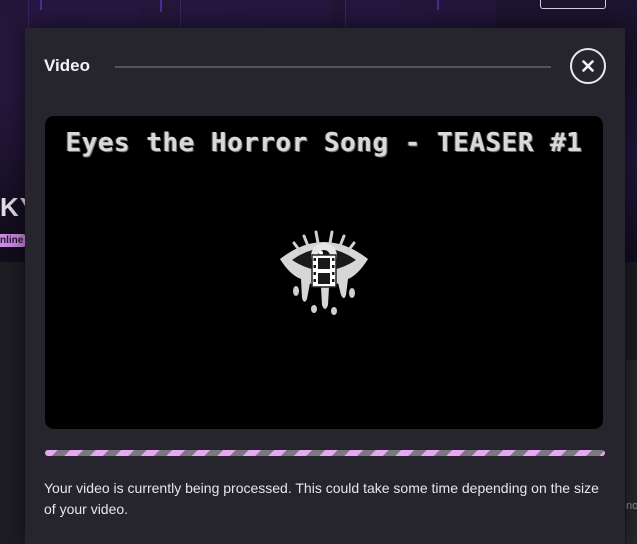 The height and width of the screenshot is (544, 637). What do you see at coordinates (325, 453) in the screenshot?
I see `processing-progress-bar` at bounding box center [325, 453].